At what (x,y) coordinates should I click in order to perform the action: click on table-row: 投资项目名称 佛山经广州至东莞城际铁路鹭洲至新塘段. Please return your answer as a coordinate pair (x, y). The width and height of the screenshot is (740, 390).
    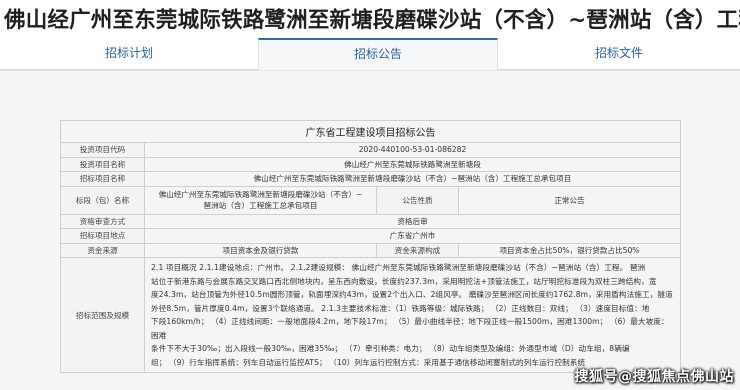
    Looking at the image, I should click on (370, 164).